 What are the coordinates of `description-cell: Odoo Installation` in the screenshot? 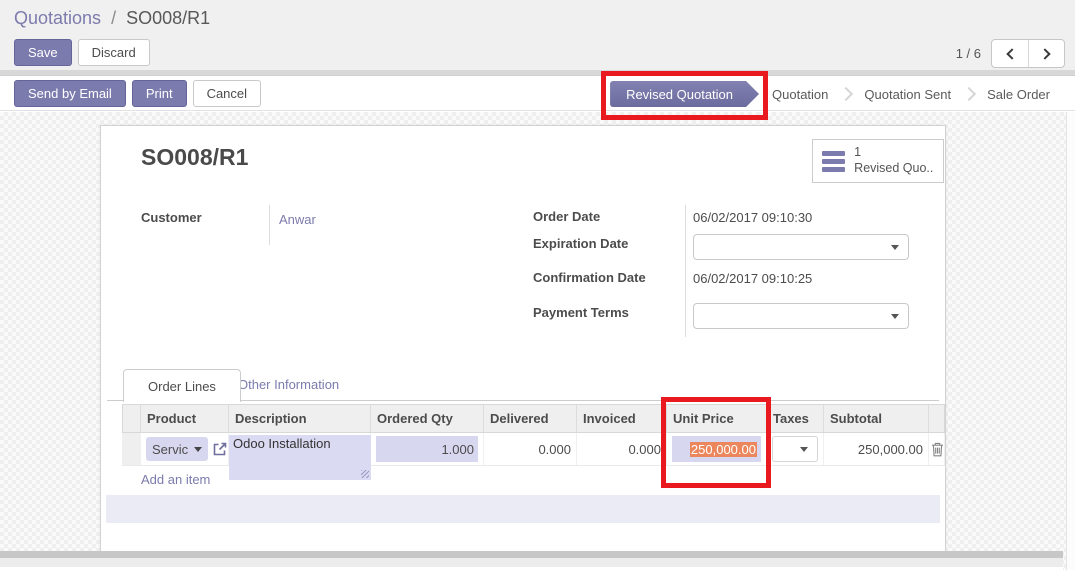 It's located at (300, 456).